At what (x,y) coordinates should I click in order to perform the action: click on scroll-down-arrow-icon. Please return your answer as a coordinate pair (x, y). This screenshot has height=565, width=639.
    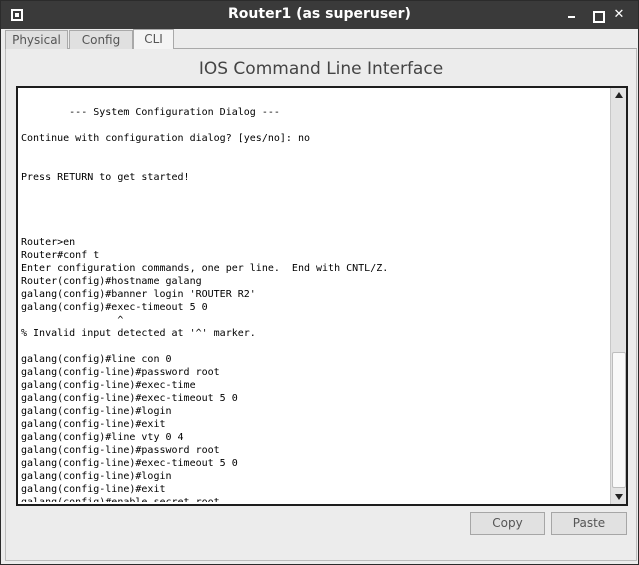
    Looking at the image, I should click on (619, 497).